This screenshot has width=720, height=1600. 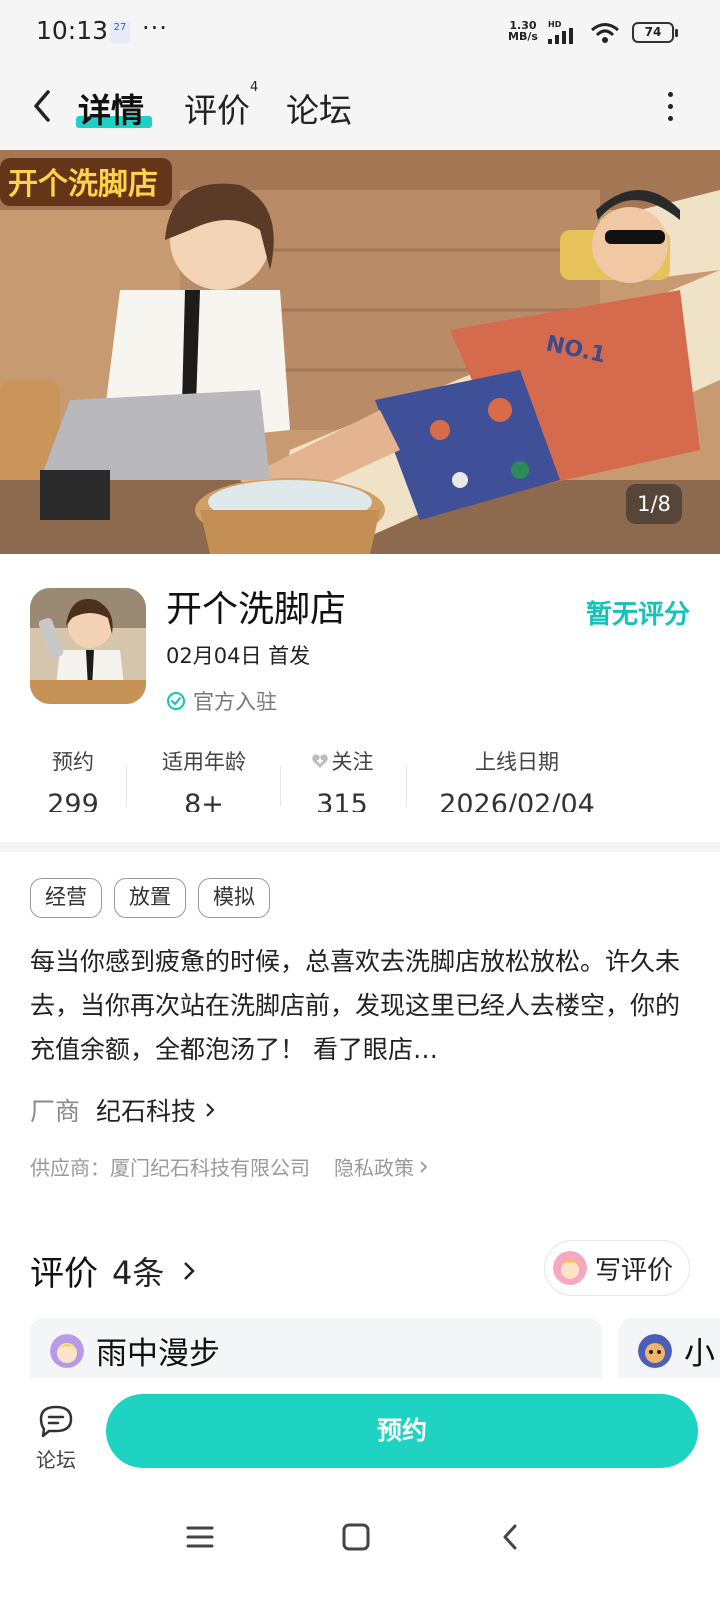 I want to click on stat-value: 2026/02/04, so click(x=517, y=801).